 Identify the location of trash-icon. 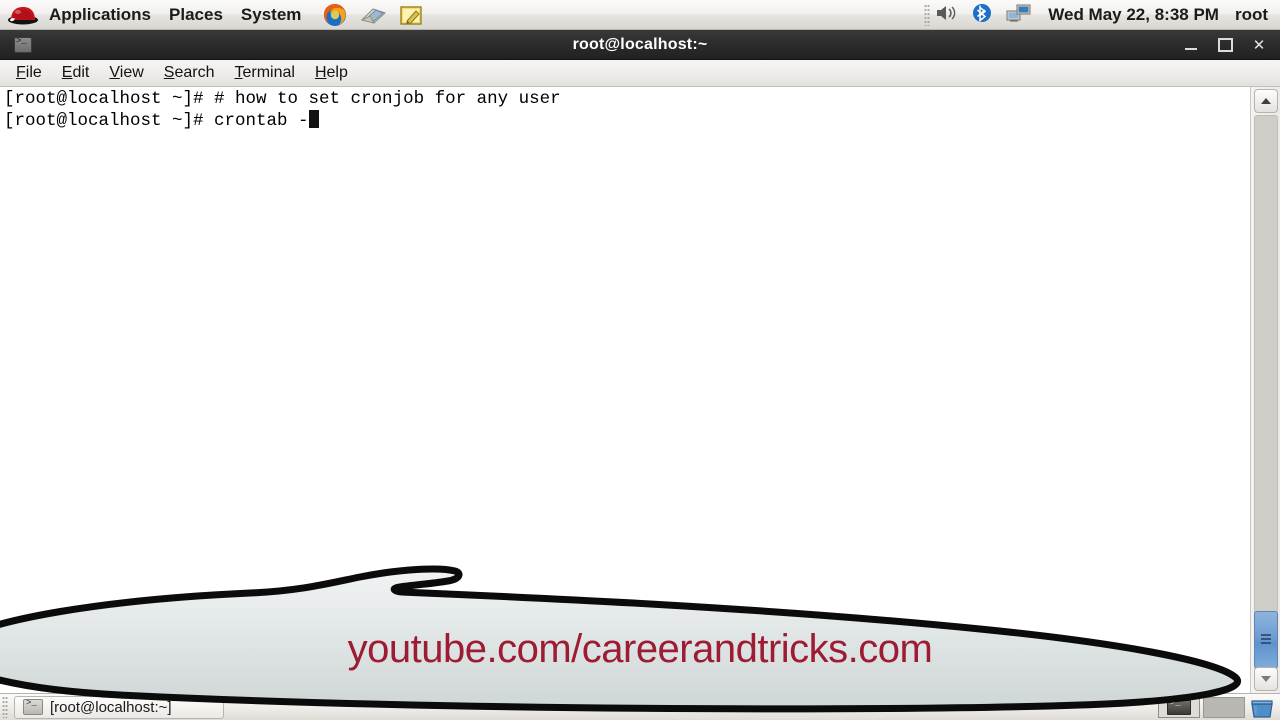
(1262, 708).